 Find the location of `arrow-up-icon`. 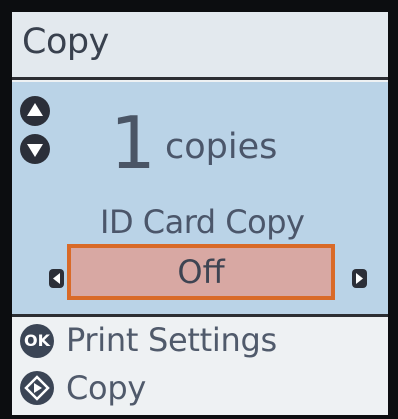

arrow-up-icon is located at coordinates (35, 111).